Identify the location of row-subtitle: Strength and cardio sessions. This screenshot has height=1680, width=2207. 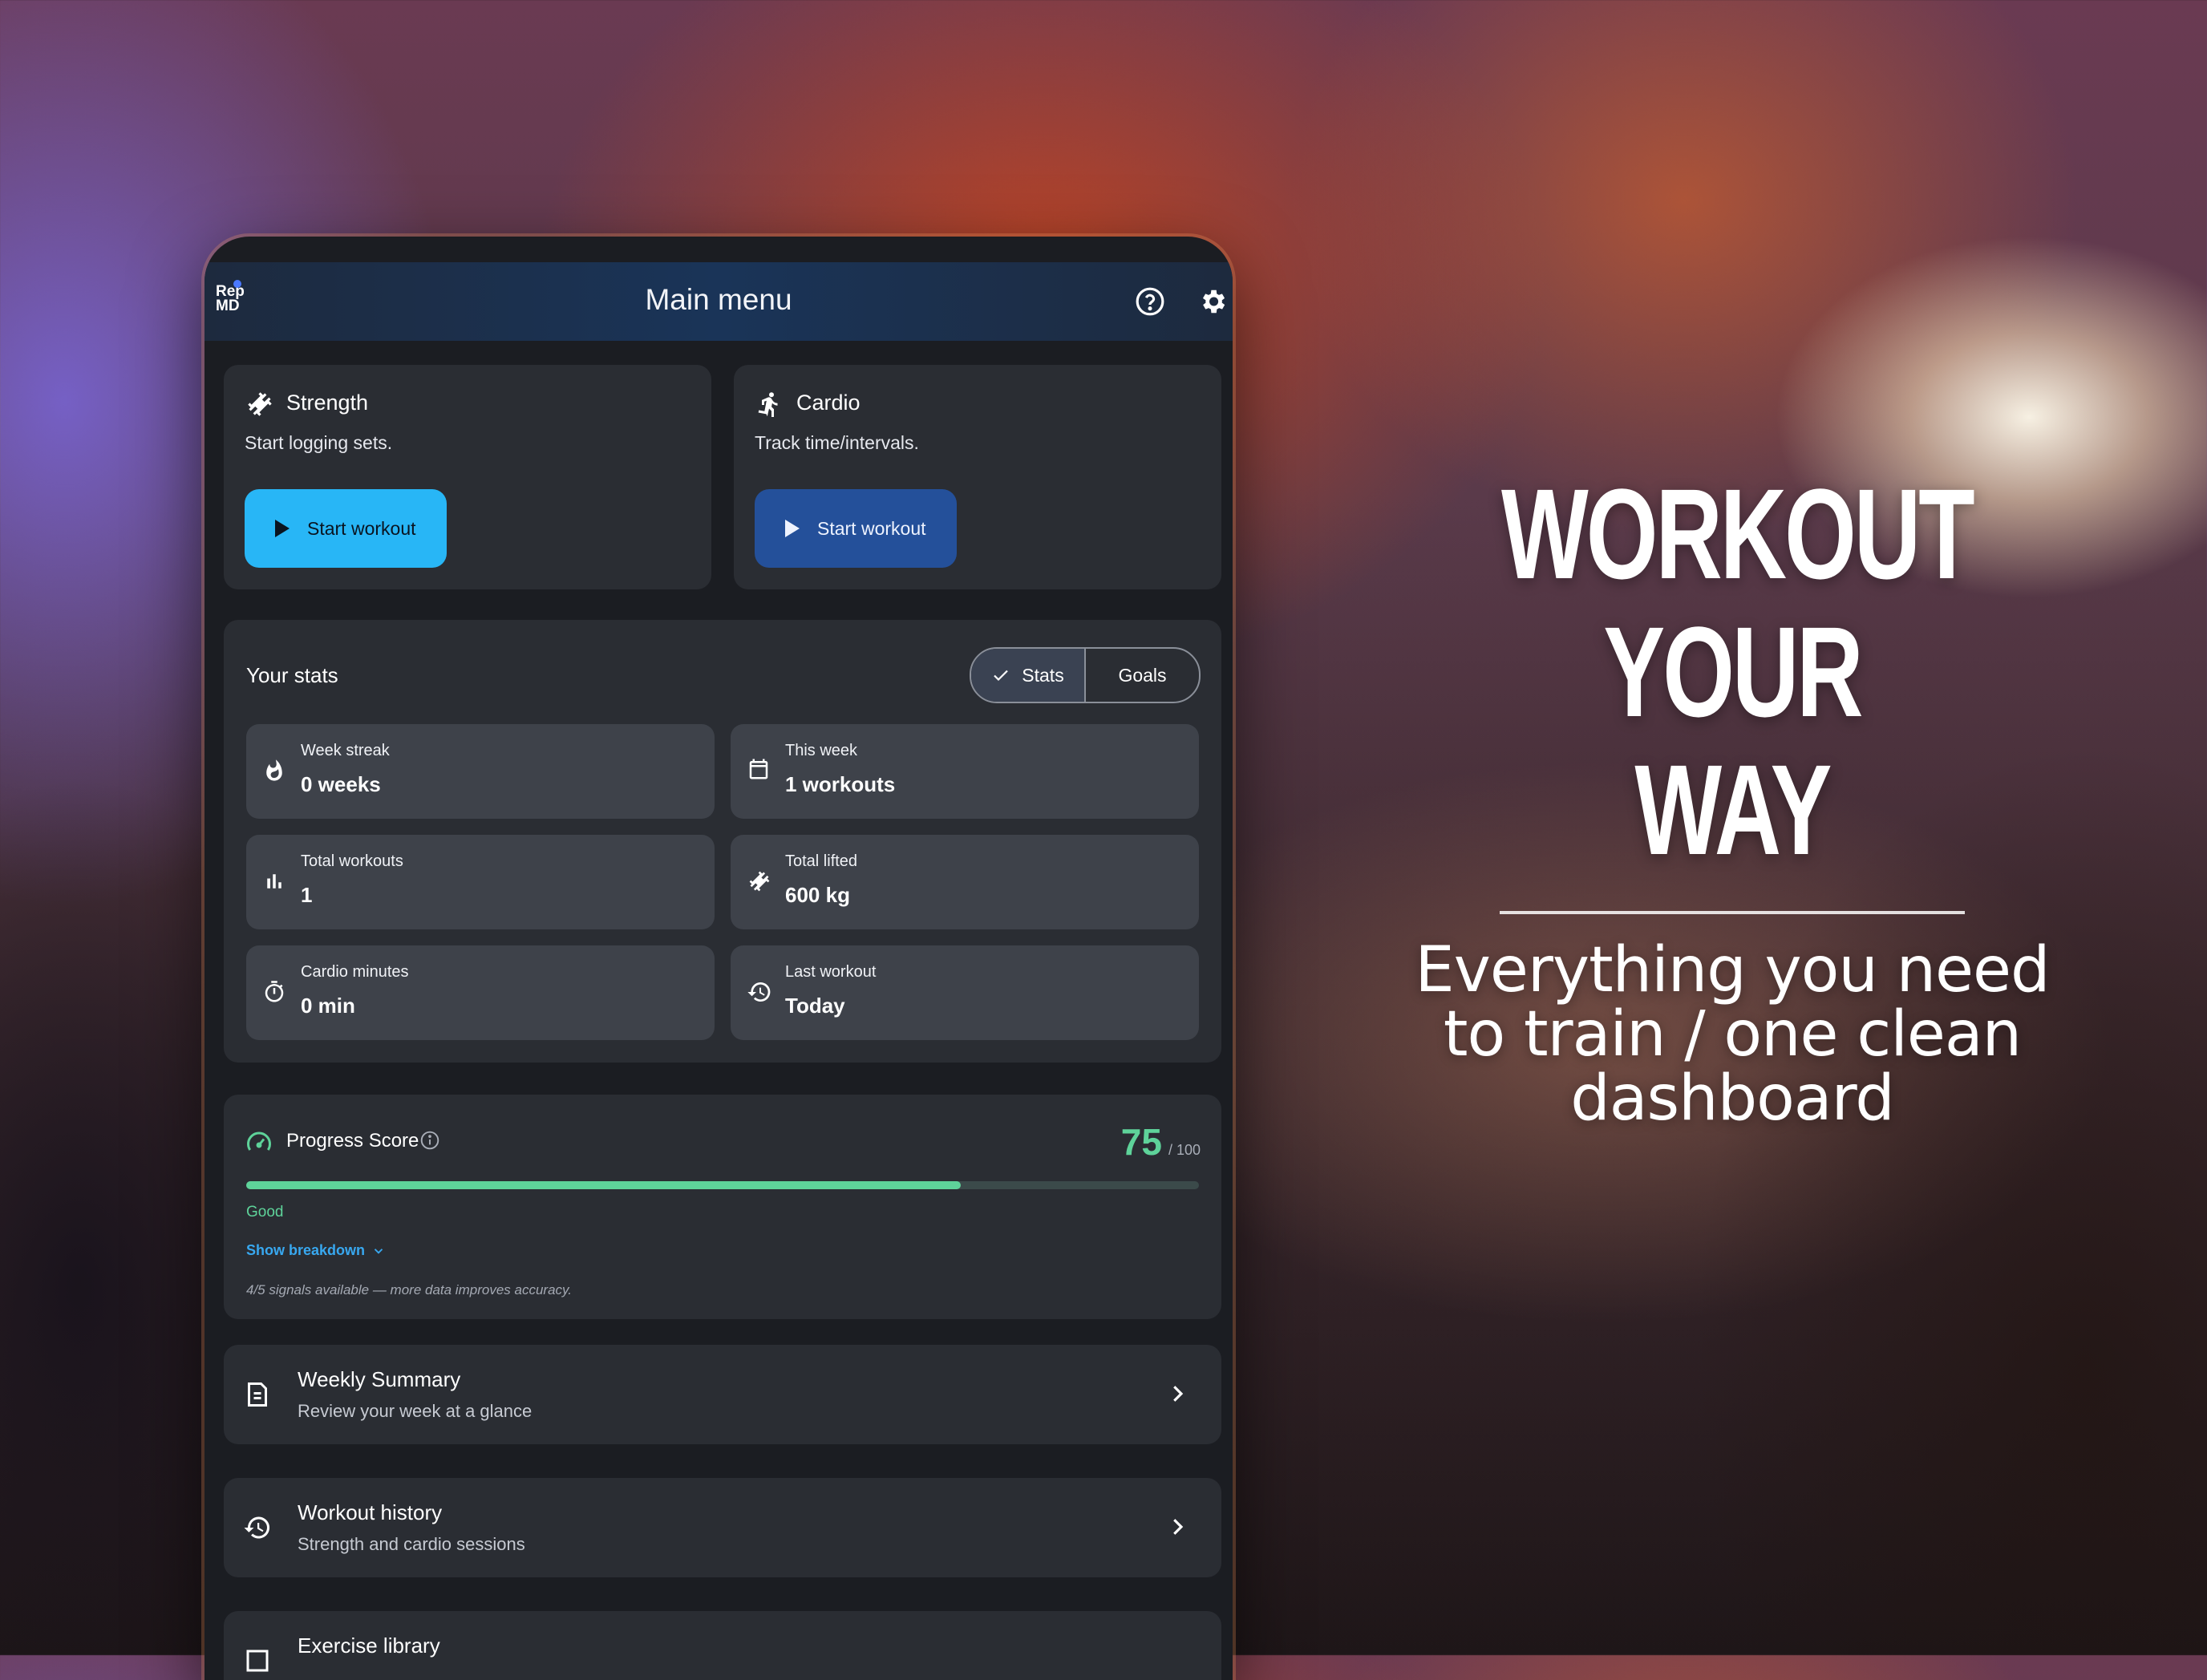
(411, 1544).